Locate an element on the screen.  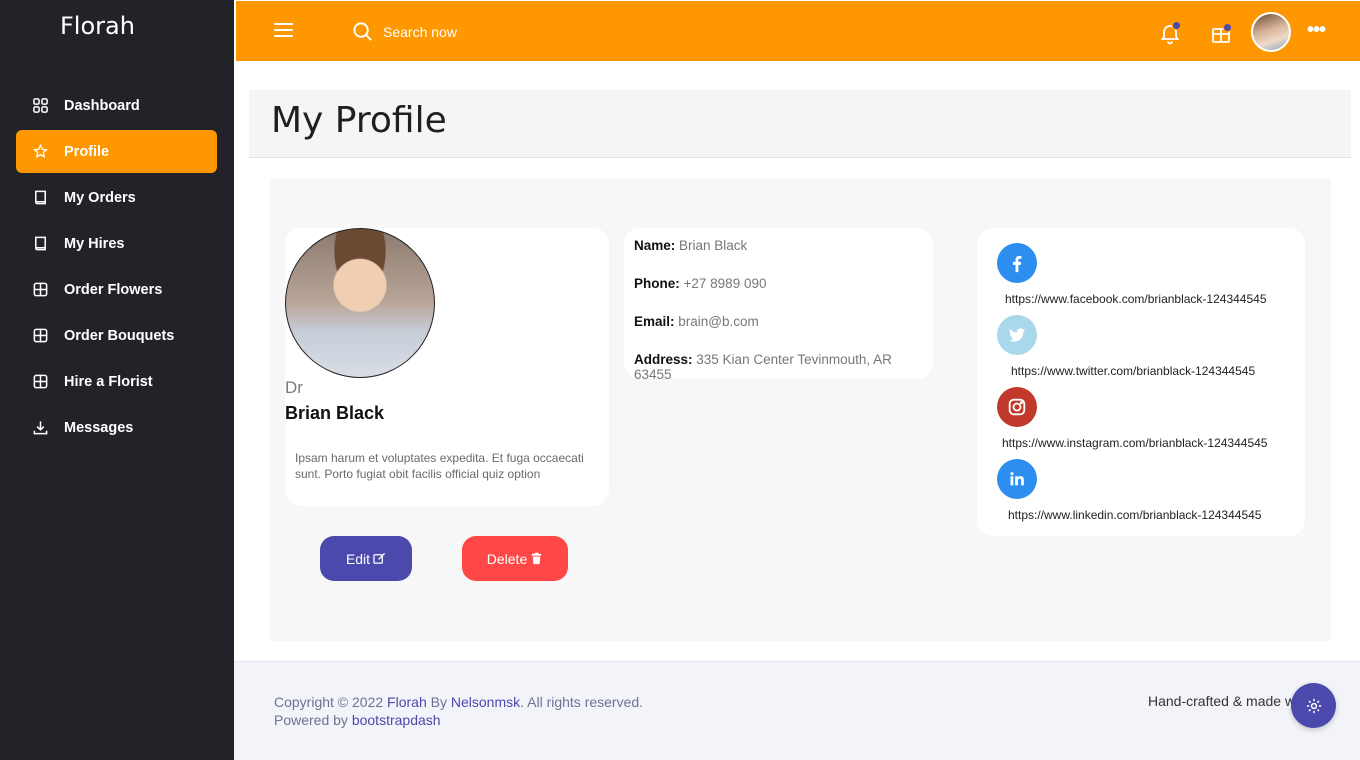
handcrafted-text: Hand-crafted & made wi is located at coordinates (1223, 701).